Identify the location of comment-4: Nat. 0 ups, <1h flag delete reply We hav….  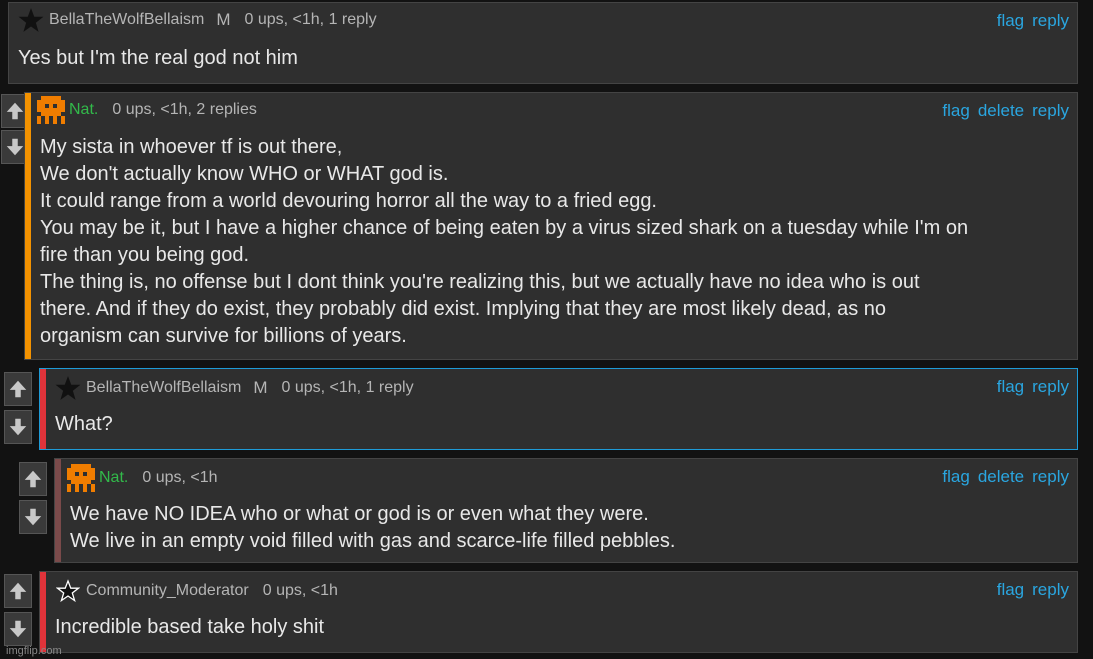
(566, 510).